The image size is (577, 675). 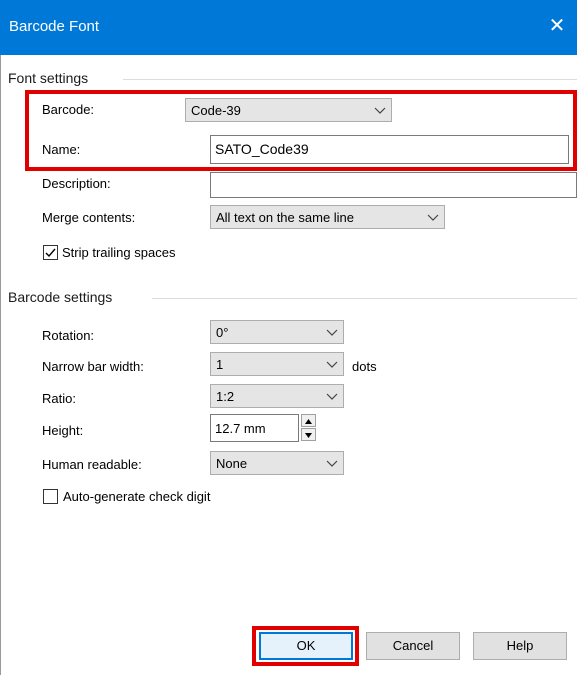 What do you see at coordinates (54, 26) in the screenshot?
I see `window-title: Barcode Font` at bounding box center [54, 26].